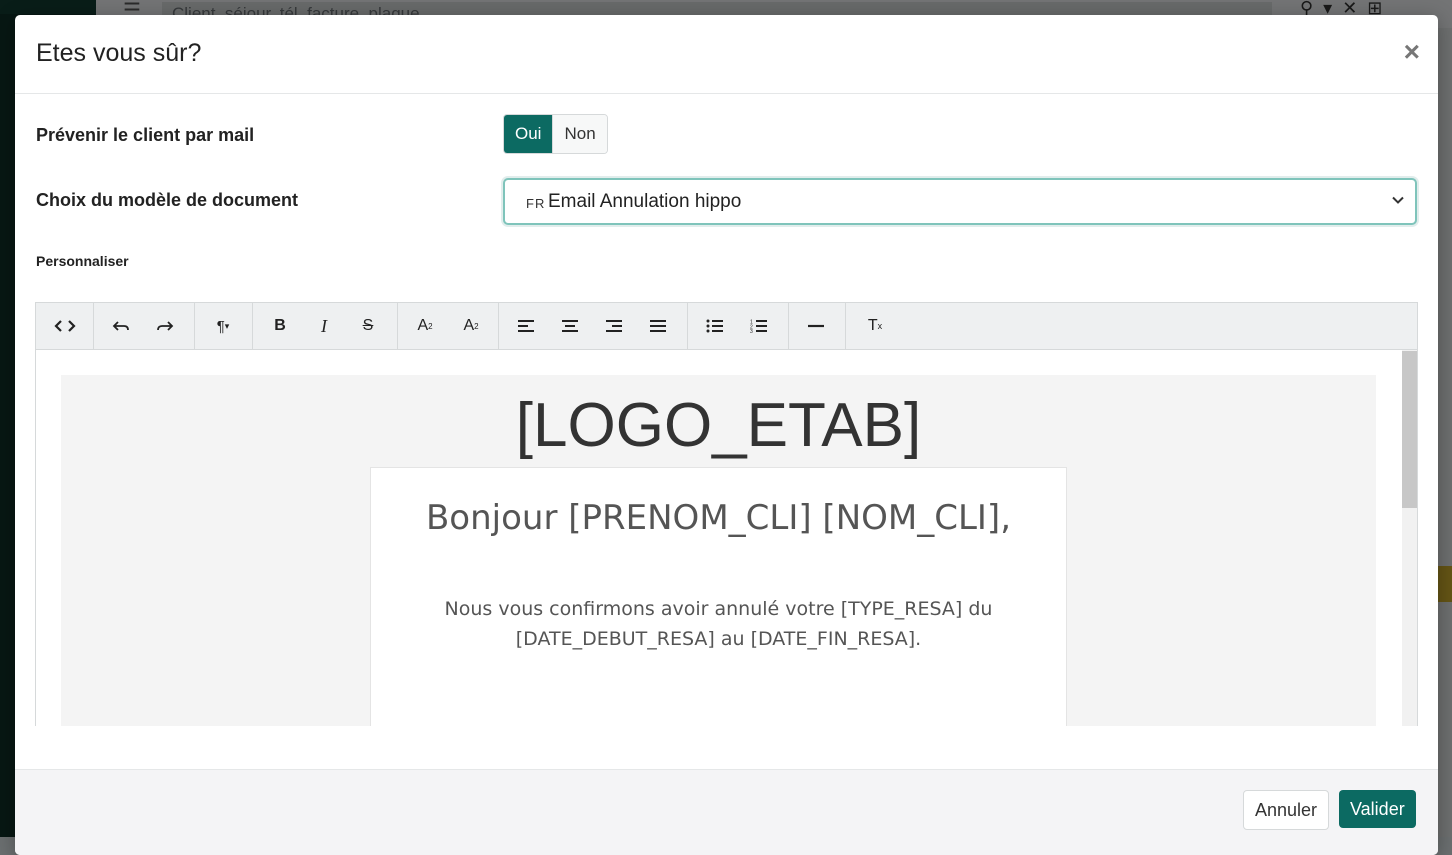  I want to click on bulleted-list-icon, so click(715, 326).